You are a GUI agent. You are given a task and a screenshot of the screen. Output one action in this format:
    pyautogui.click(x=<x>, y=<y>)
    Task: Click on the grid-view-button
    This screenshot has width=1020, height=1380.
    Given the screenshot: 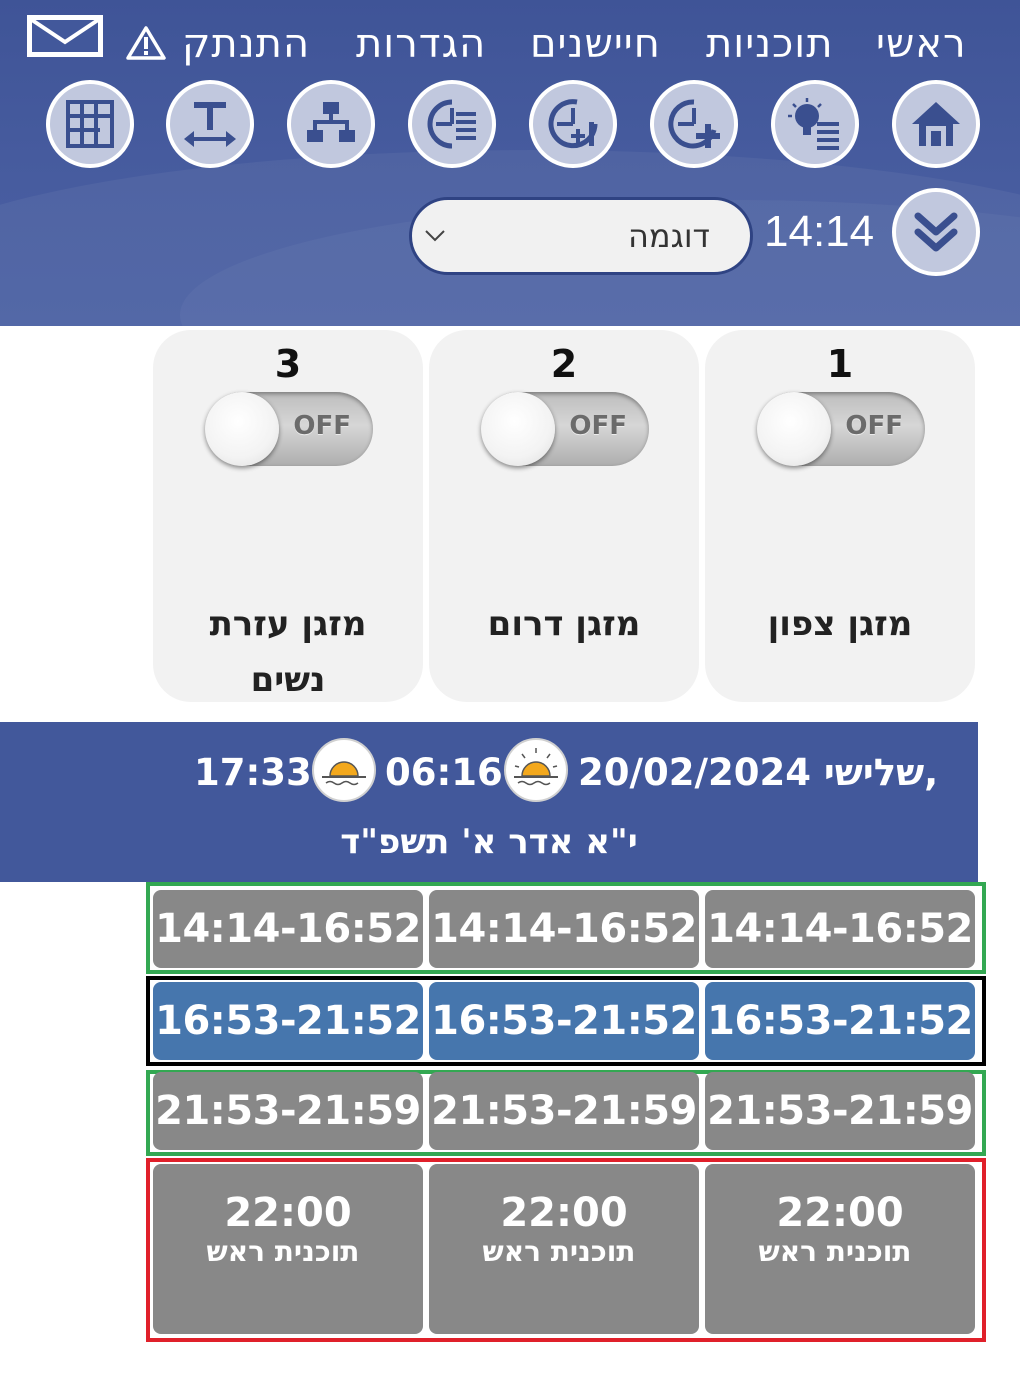 What is the action you would take?
    pyautogui.click(x=90, y=124)
    